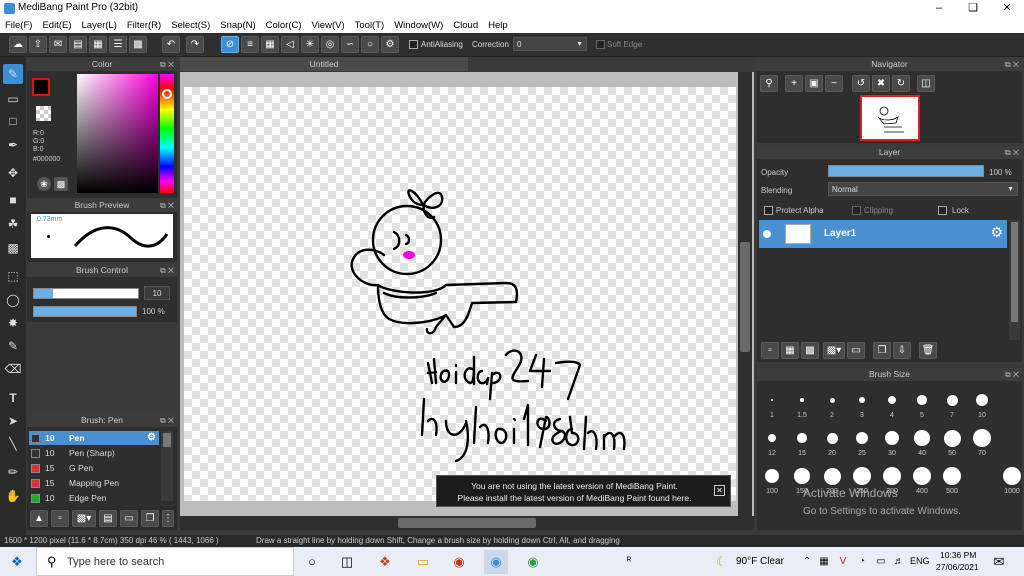 The image size is (1024, 576). Describe the element at coordinates (312, 562) in the screenshot. I see `cortana-icon: ○` at that location.